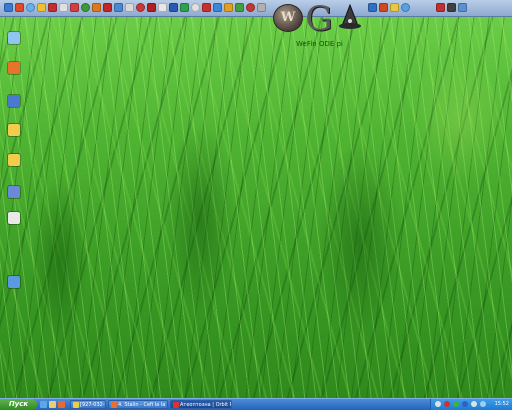 The width and height of the screenshot is (512, 410). What do you see at coordinates (319, 19) in the screenshot?
I see `g-logo: G` at bounding box center [319, 19].